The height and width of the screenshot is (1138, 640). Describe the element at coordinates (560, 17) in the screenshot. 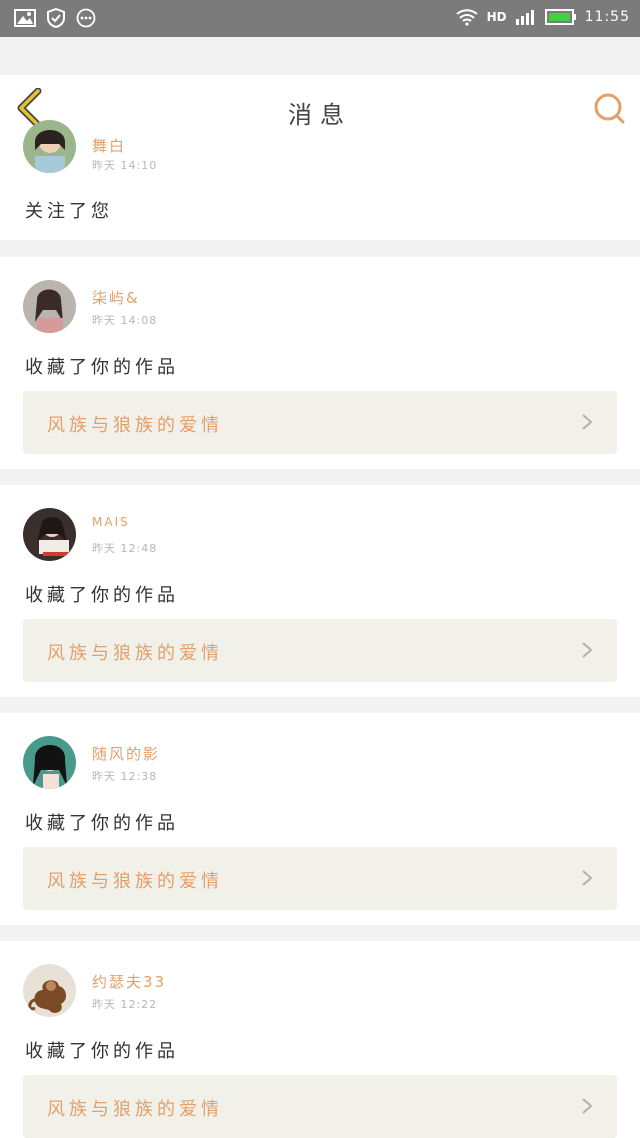

I see `battery-icon` at that location.